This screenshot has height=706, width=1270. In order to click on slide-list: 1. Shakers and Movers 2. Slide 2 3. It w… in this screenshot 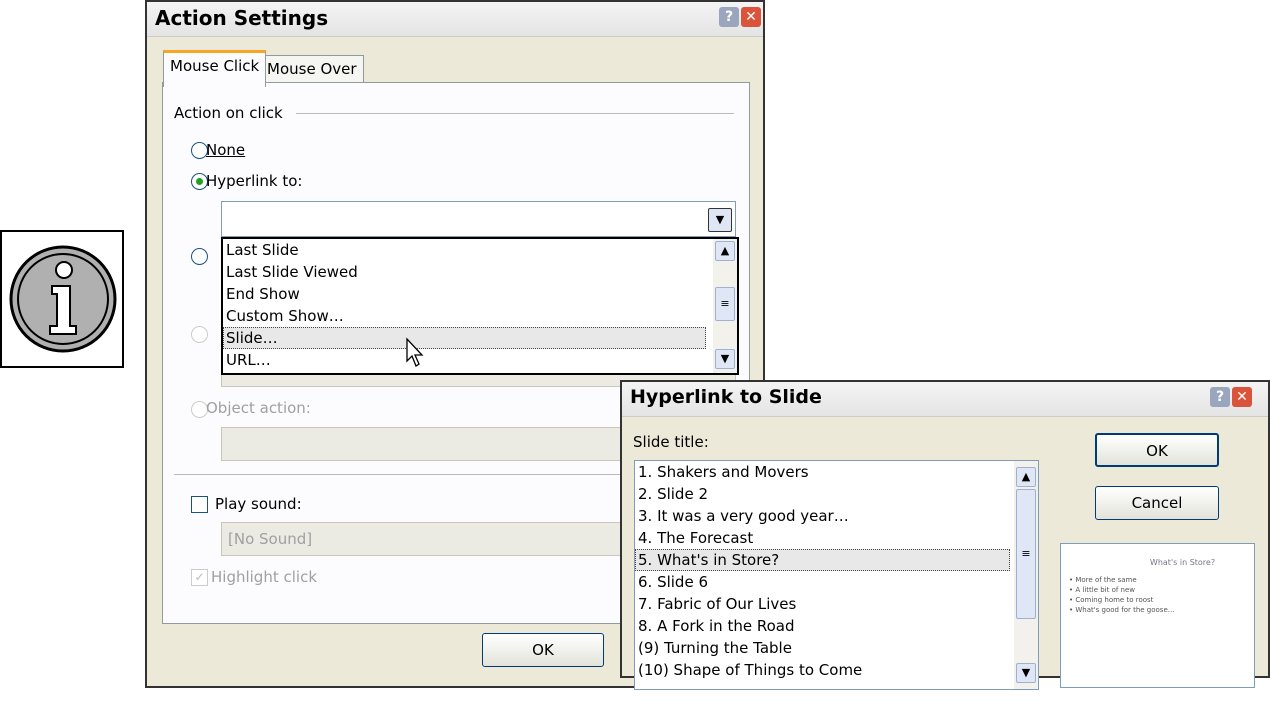, I will do `click(836, 575)`.